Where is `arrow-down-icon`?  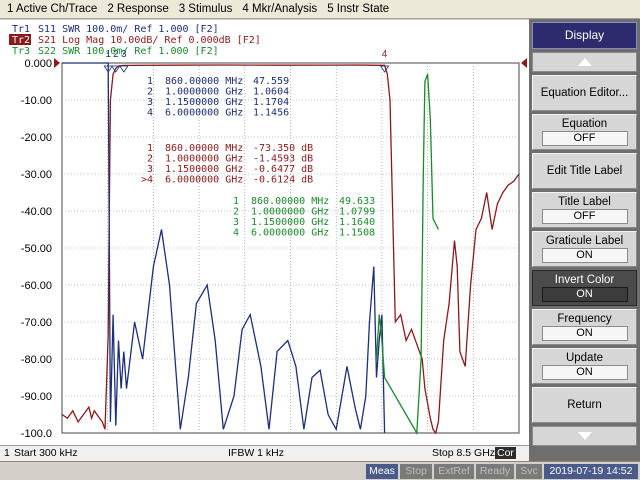
arrow-down-icon is located at coordinates (585, 436).